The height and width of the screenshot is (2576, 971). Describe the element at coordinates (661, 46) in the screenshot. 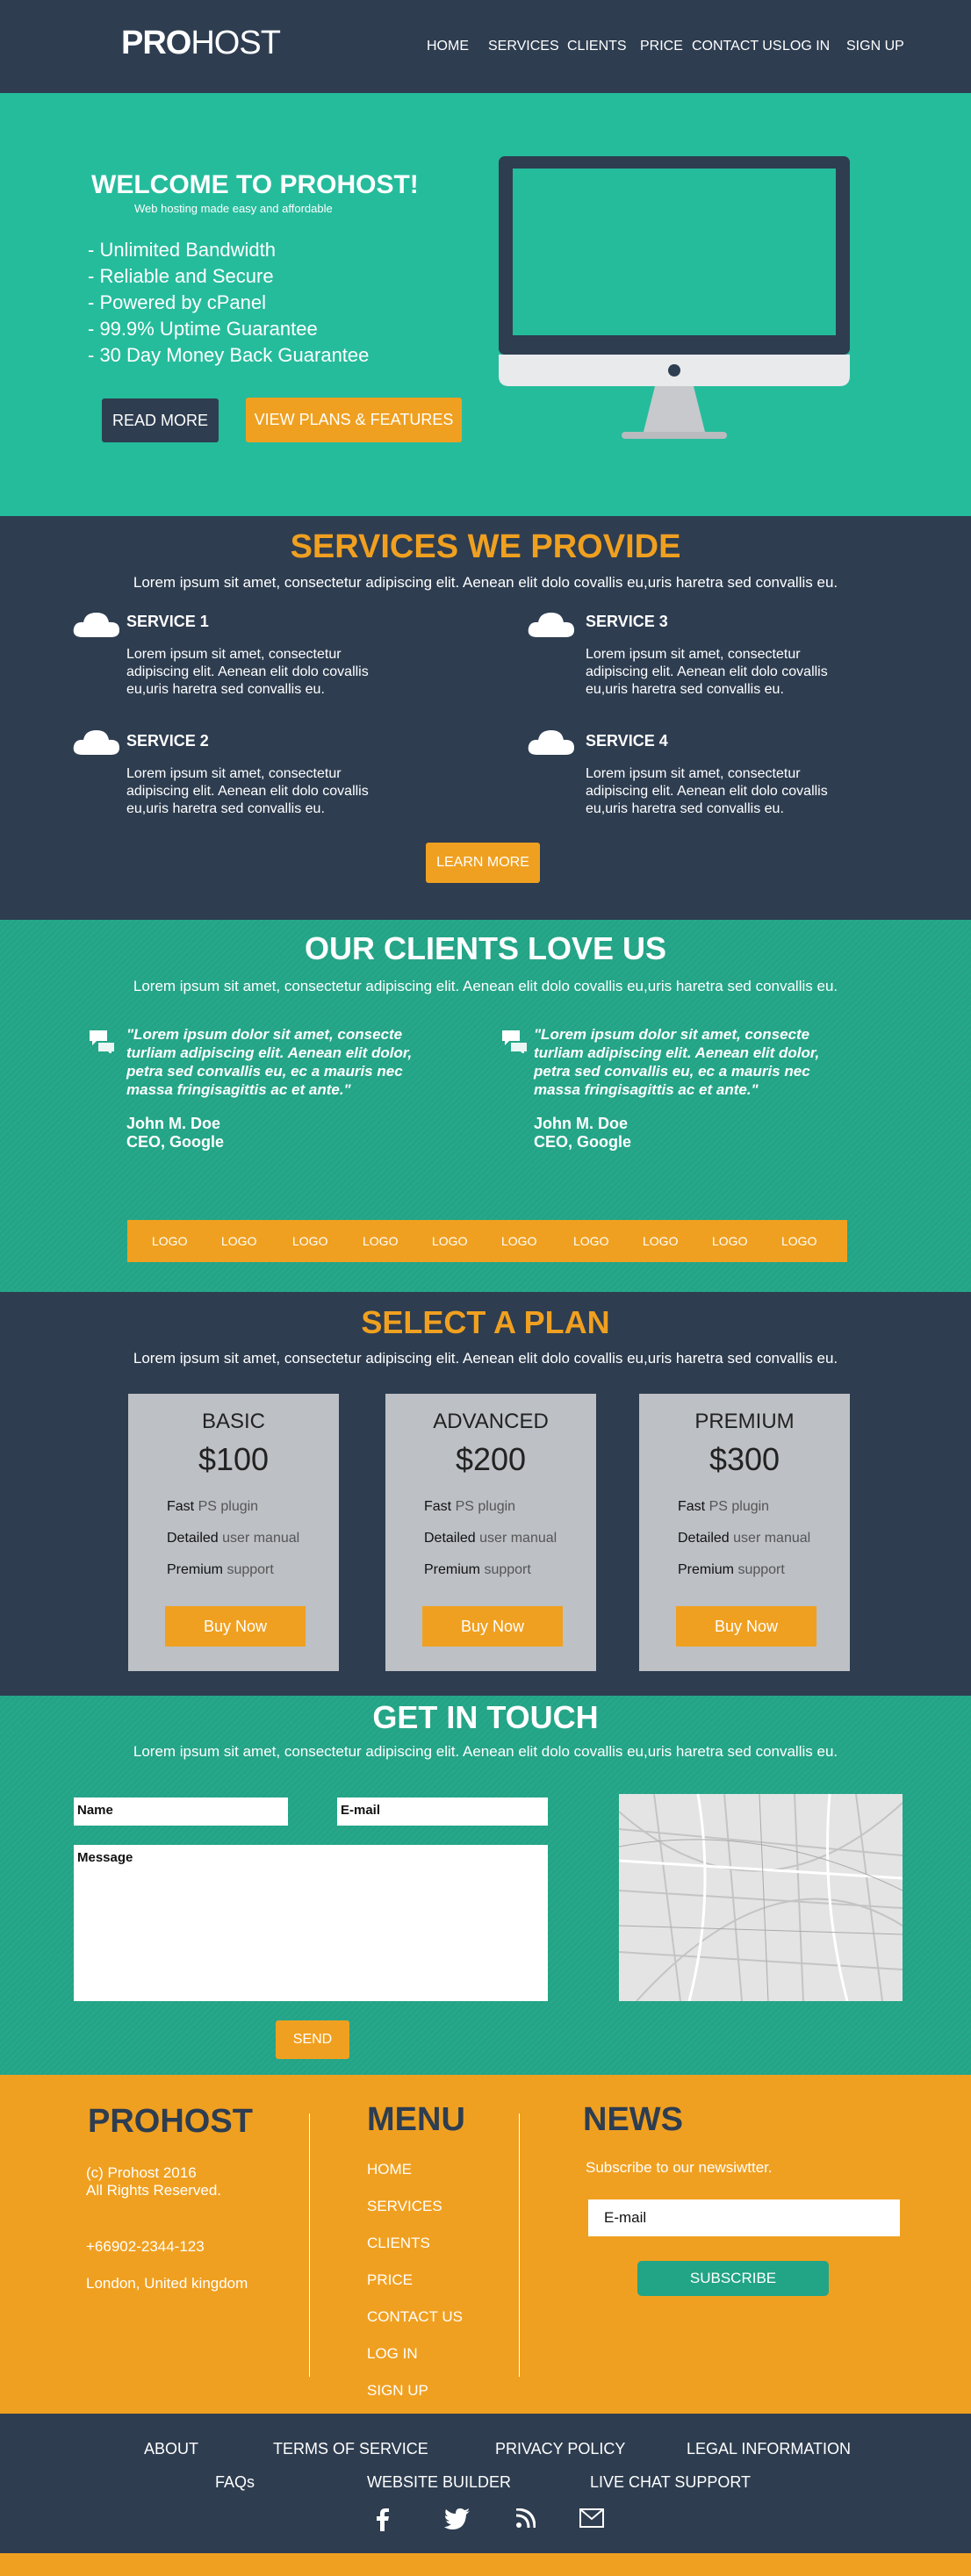

I see `nav-price: PRICE` at that location.